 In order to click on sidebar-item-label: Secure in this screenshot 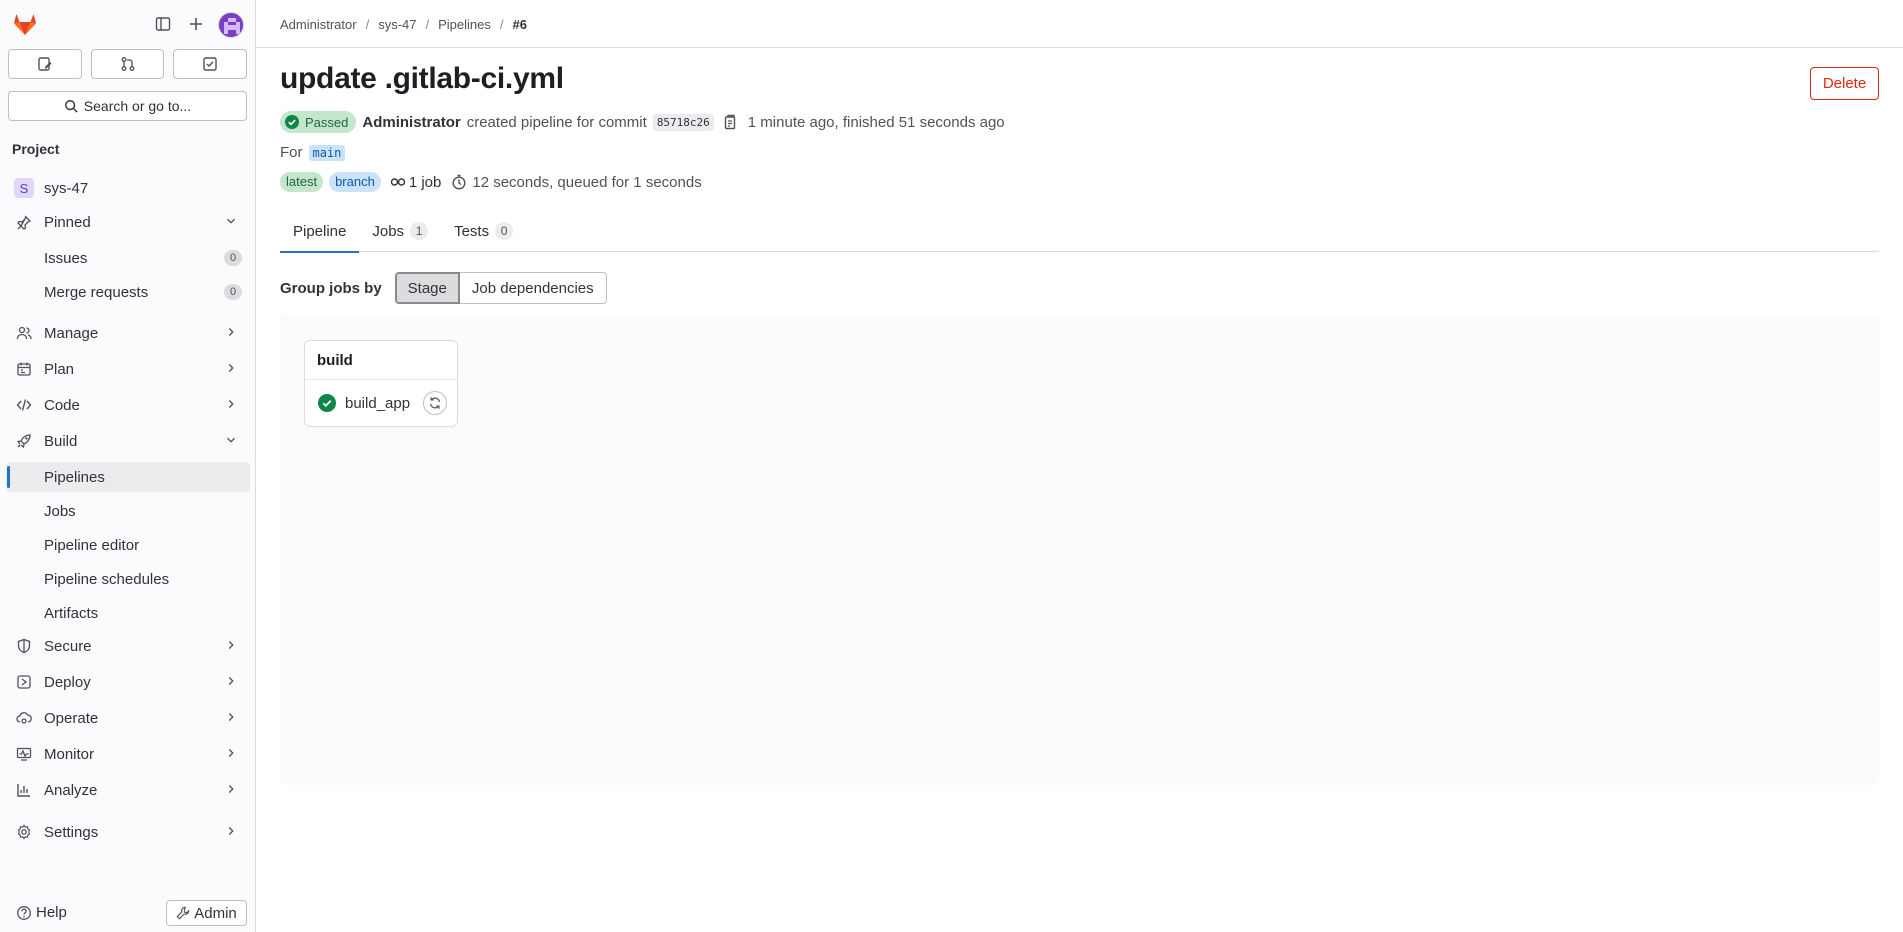, I will do `click(68, 646)`.